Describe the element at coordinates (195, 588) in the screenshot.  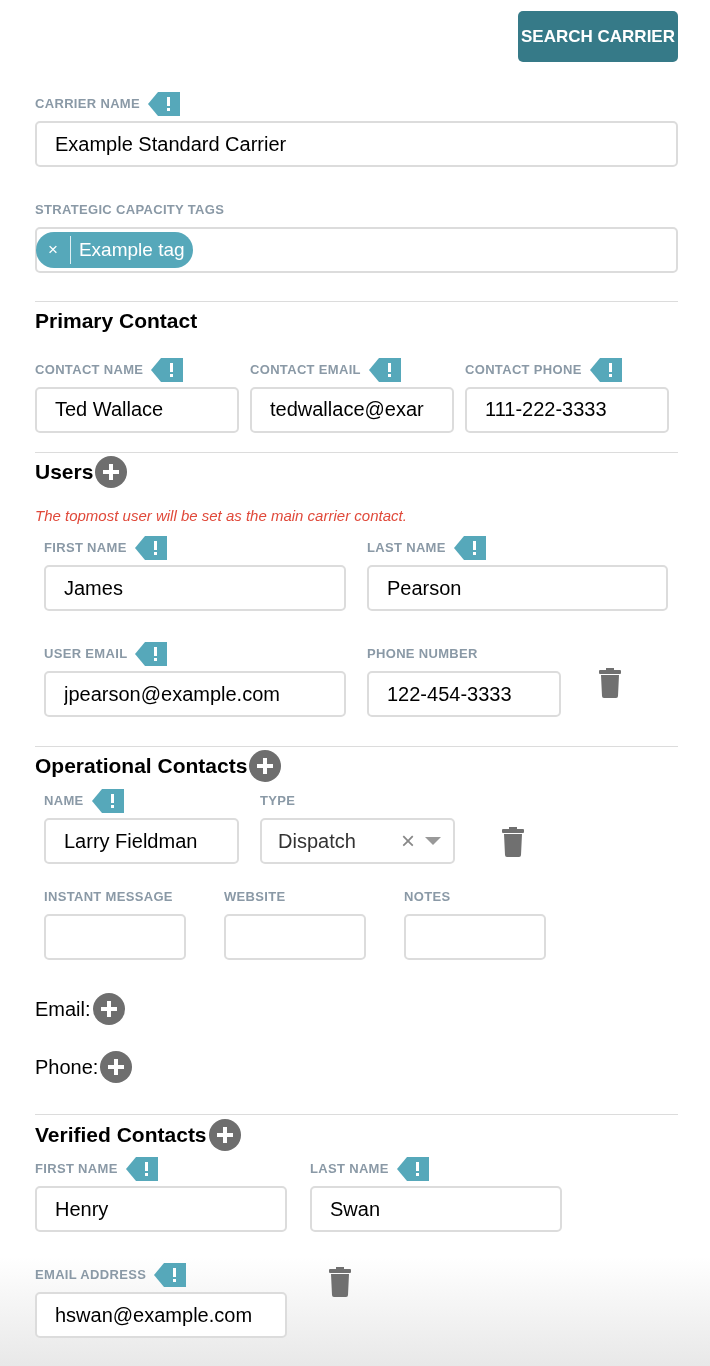
I see `text-field: James` at that location.